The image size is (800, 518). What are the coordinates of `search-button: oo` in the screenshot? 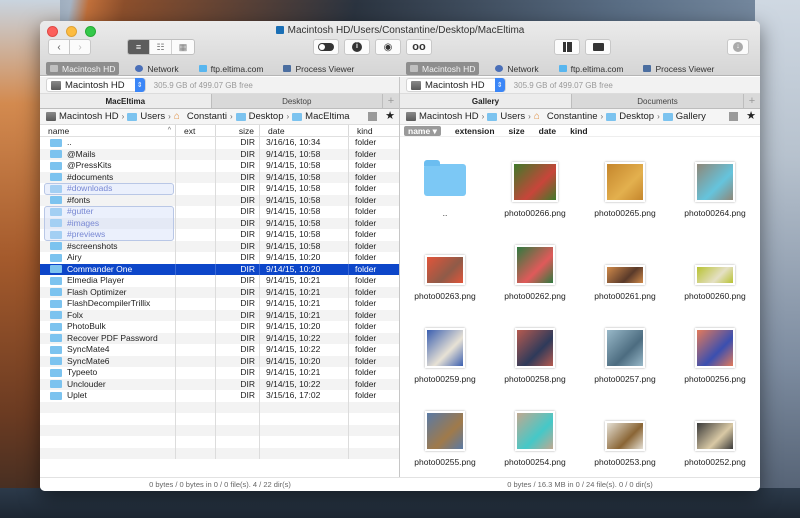 It's located at (419, 47).